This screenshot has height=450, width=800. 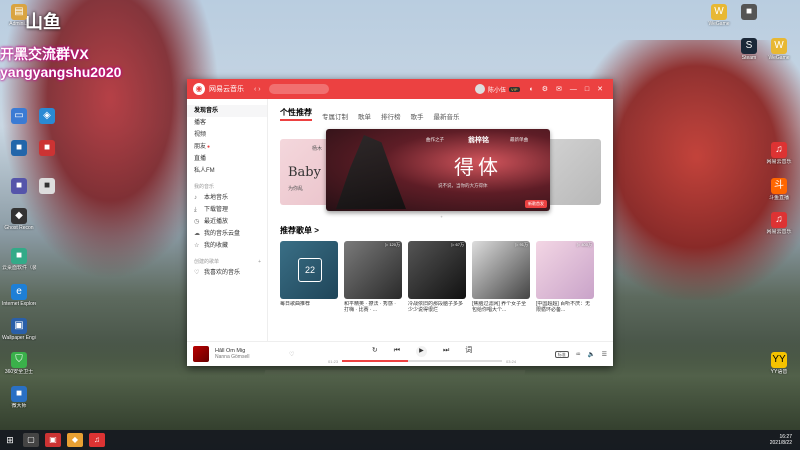 I want to click on playlist-cover: 22, so click(x=309, y=270).